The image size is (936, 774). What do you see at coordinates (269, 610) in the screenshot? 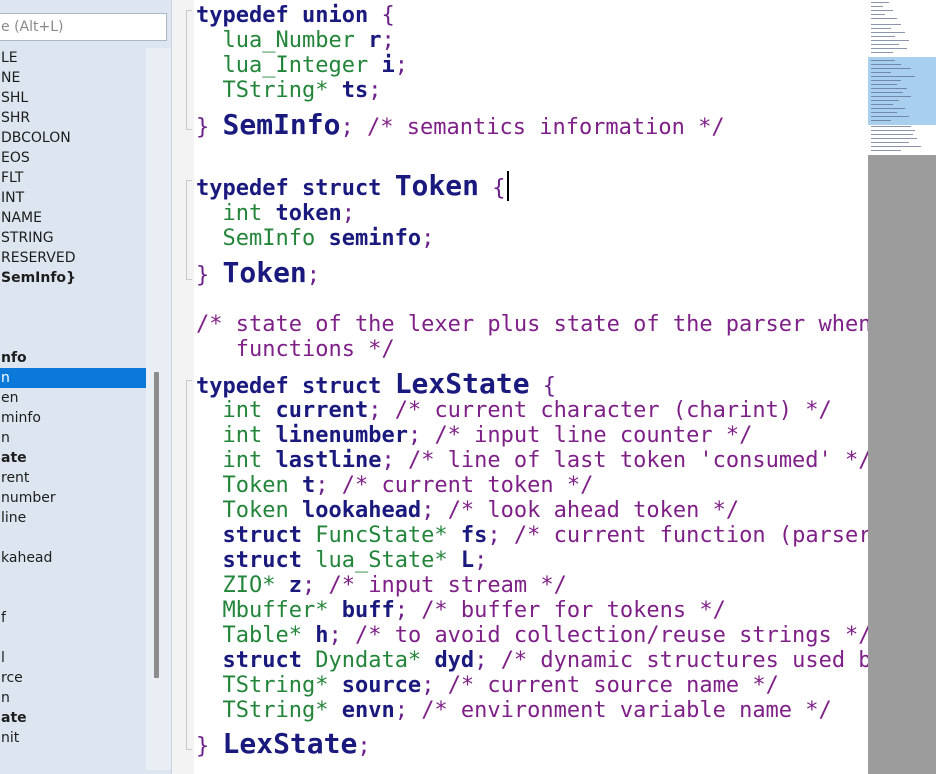
I see `code-token-type-name: Mbuffer*` at bounding box center [269, 610].